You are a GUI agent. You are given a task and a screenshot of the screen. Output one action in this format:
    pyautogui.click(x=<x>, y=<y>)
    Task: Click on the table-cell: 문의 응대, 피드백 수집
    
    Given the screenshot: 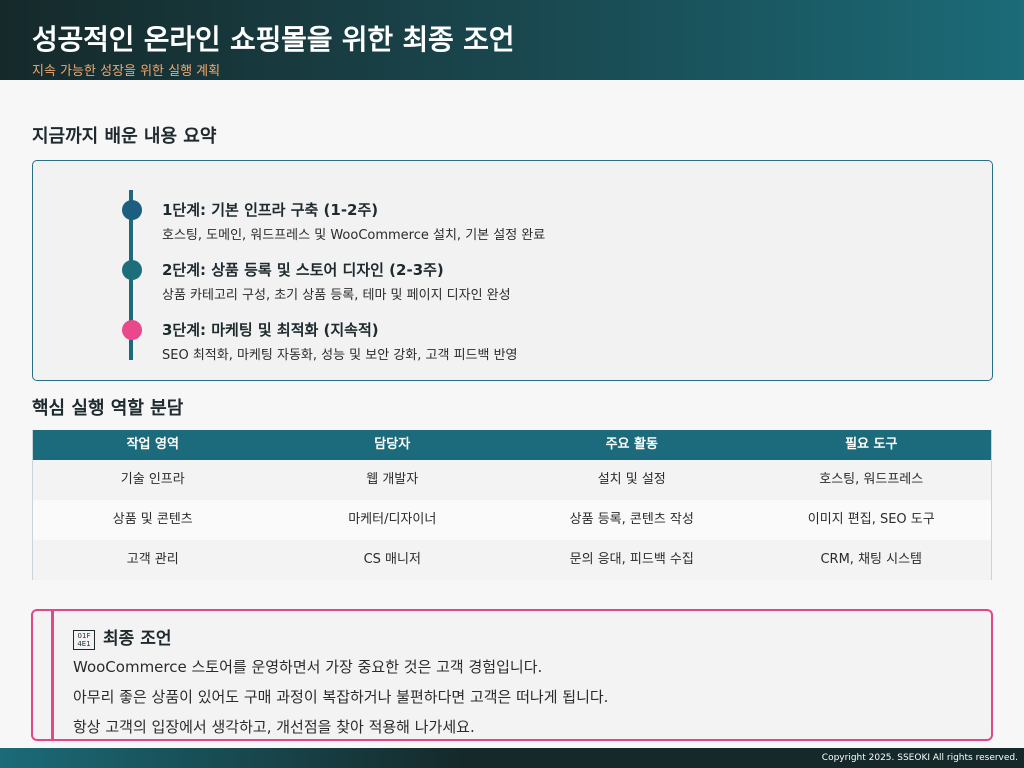 What is the action you would take?
    pyautogui.click(x=631, y=559)
    